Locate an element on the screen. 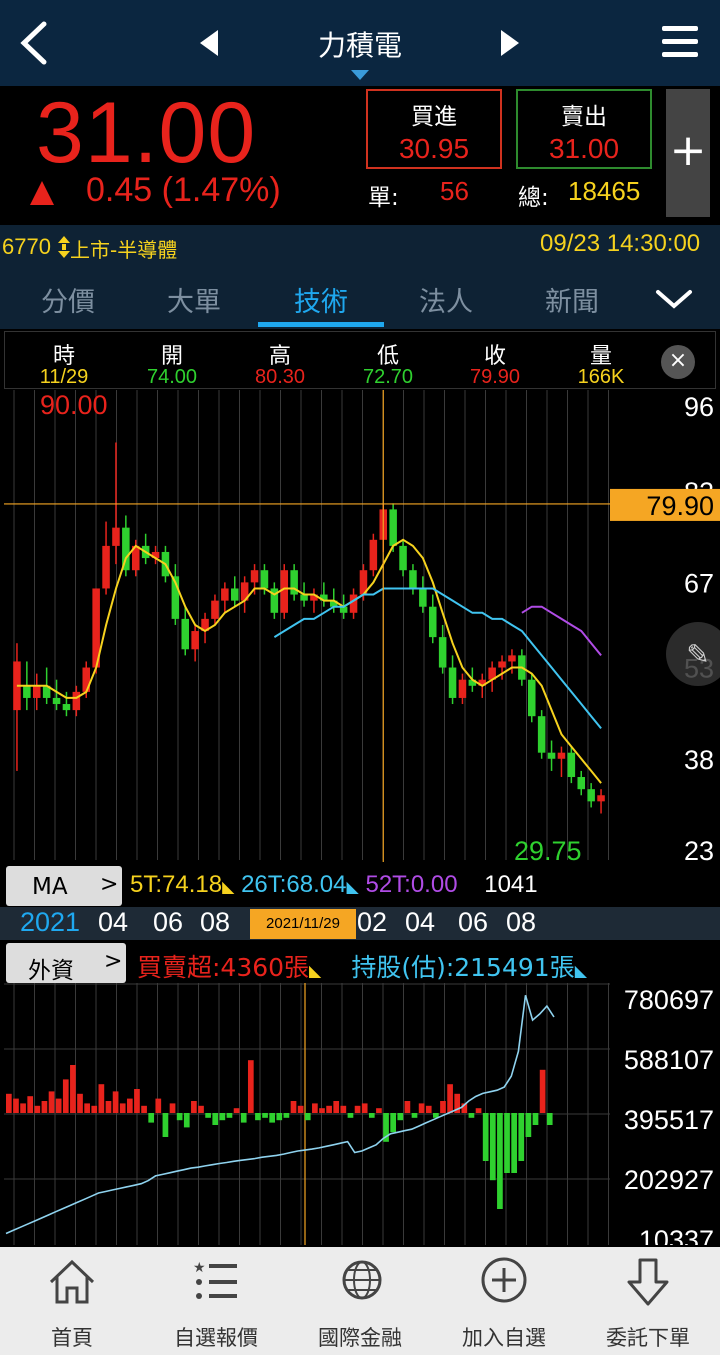 The height and width of the screenshot is (1355, 720). ma52-value: 52T:0.00 is located at coordinates (411, 884).